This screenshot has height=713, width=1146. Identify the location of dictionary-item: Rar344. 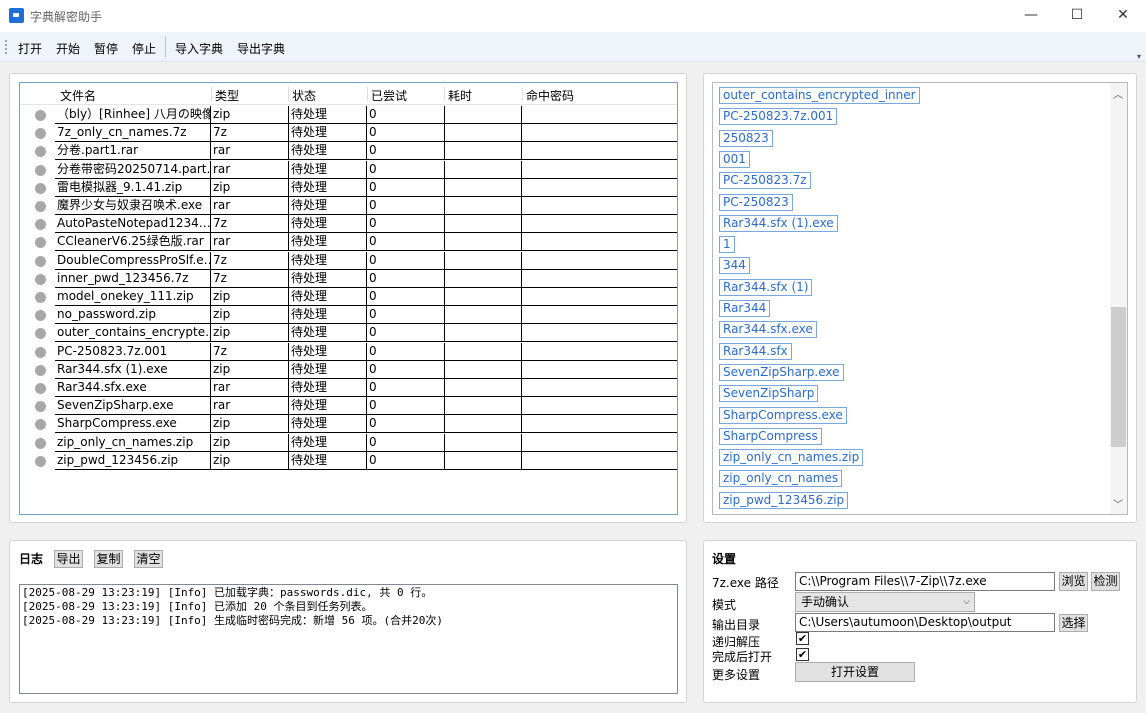
(745, 308).